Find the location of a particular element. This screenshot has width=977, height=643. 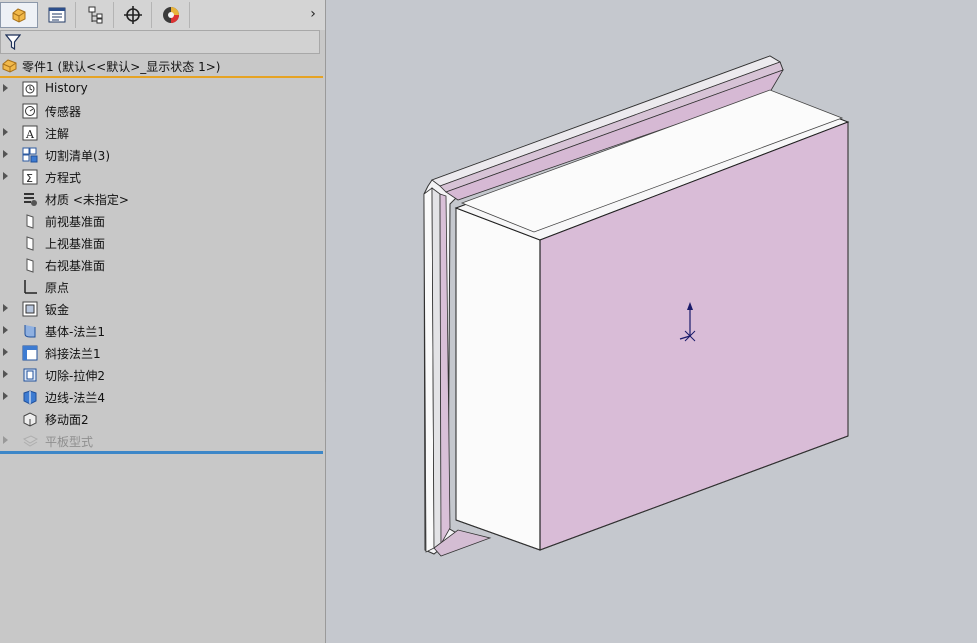

tree-item-origin: 原点 is located at coordinates (161, 287).